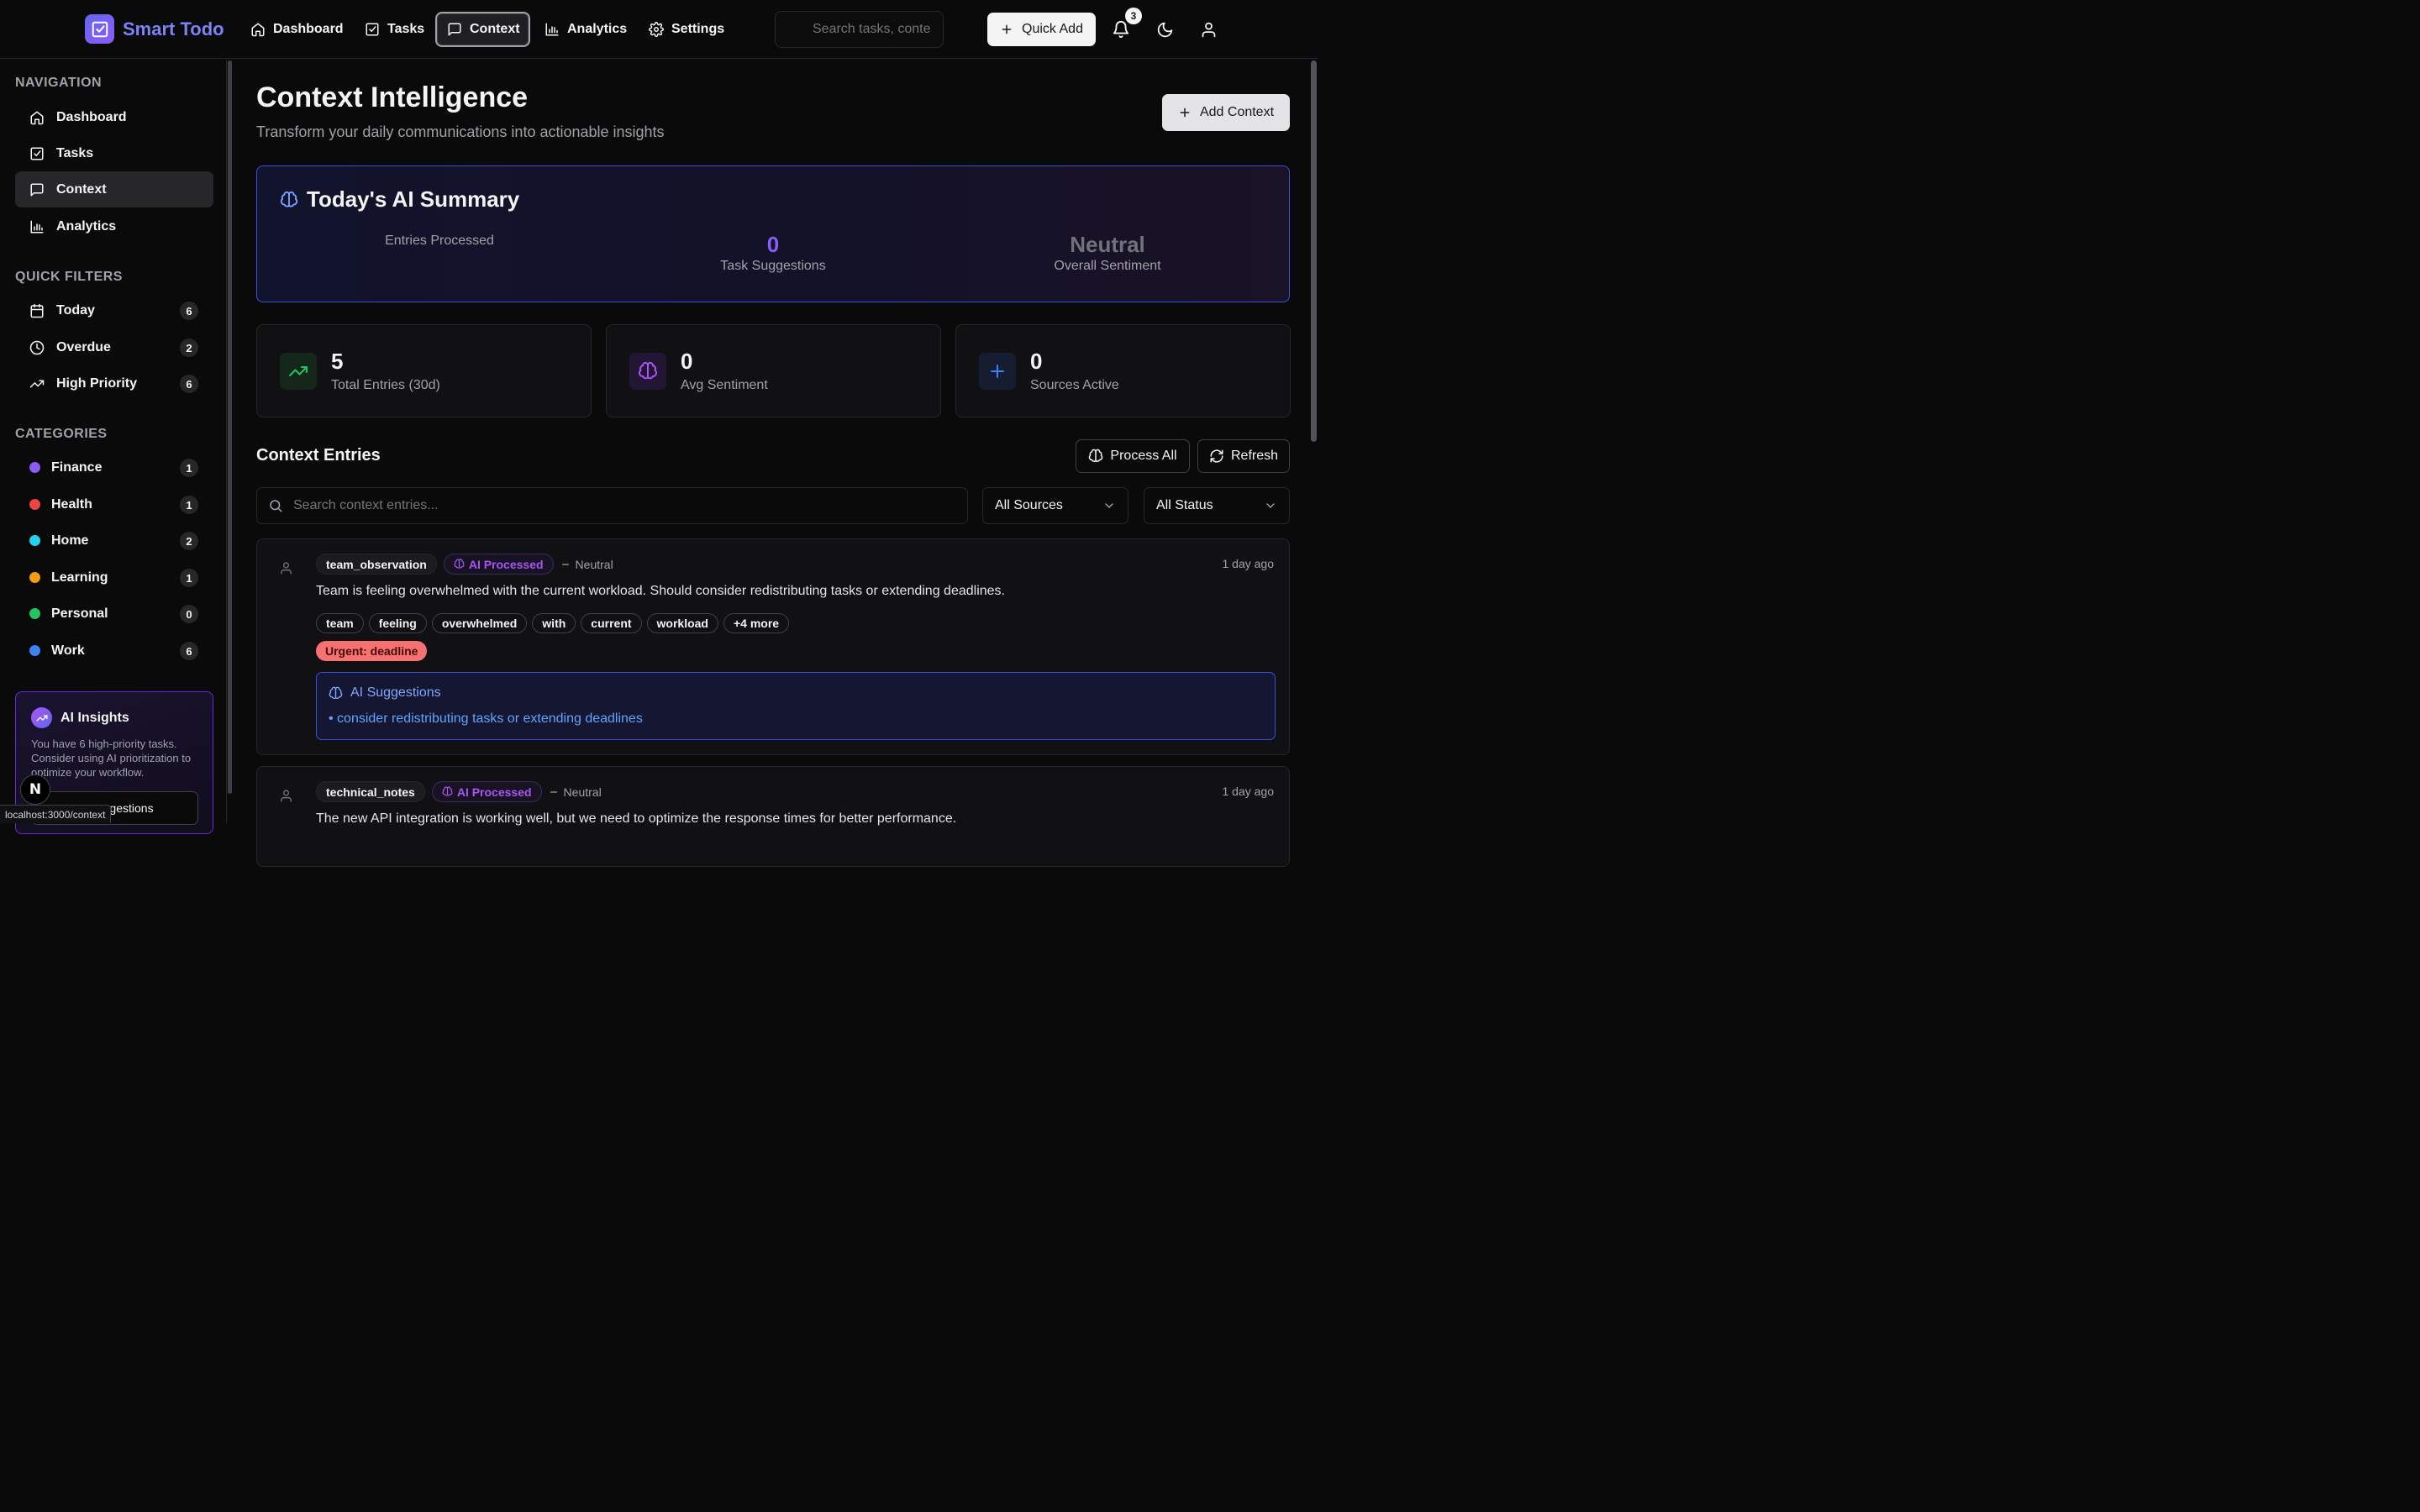 The image size is (2420, 1512). What do you see at coordinates (70, 540) in the screenshot?
I see `category-label: Home` at bounding box center [70, 540].